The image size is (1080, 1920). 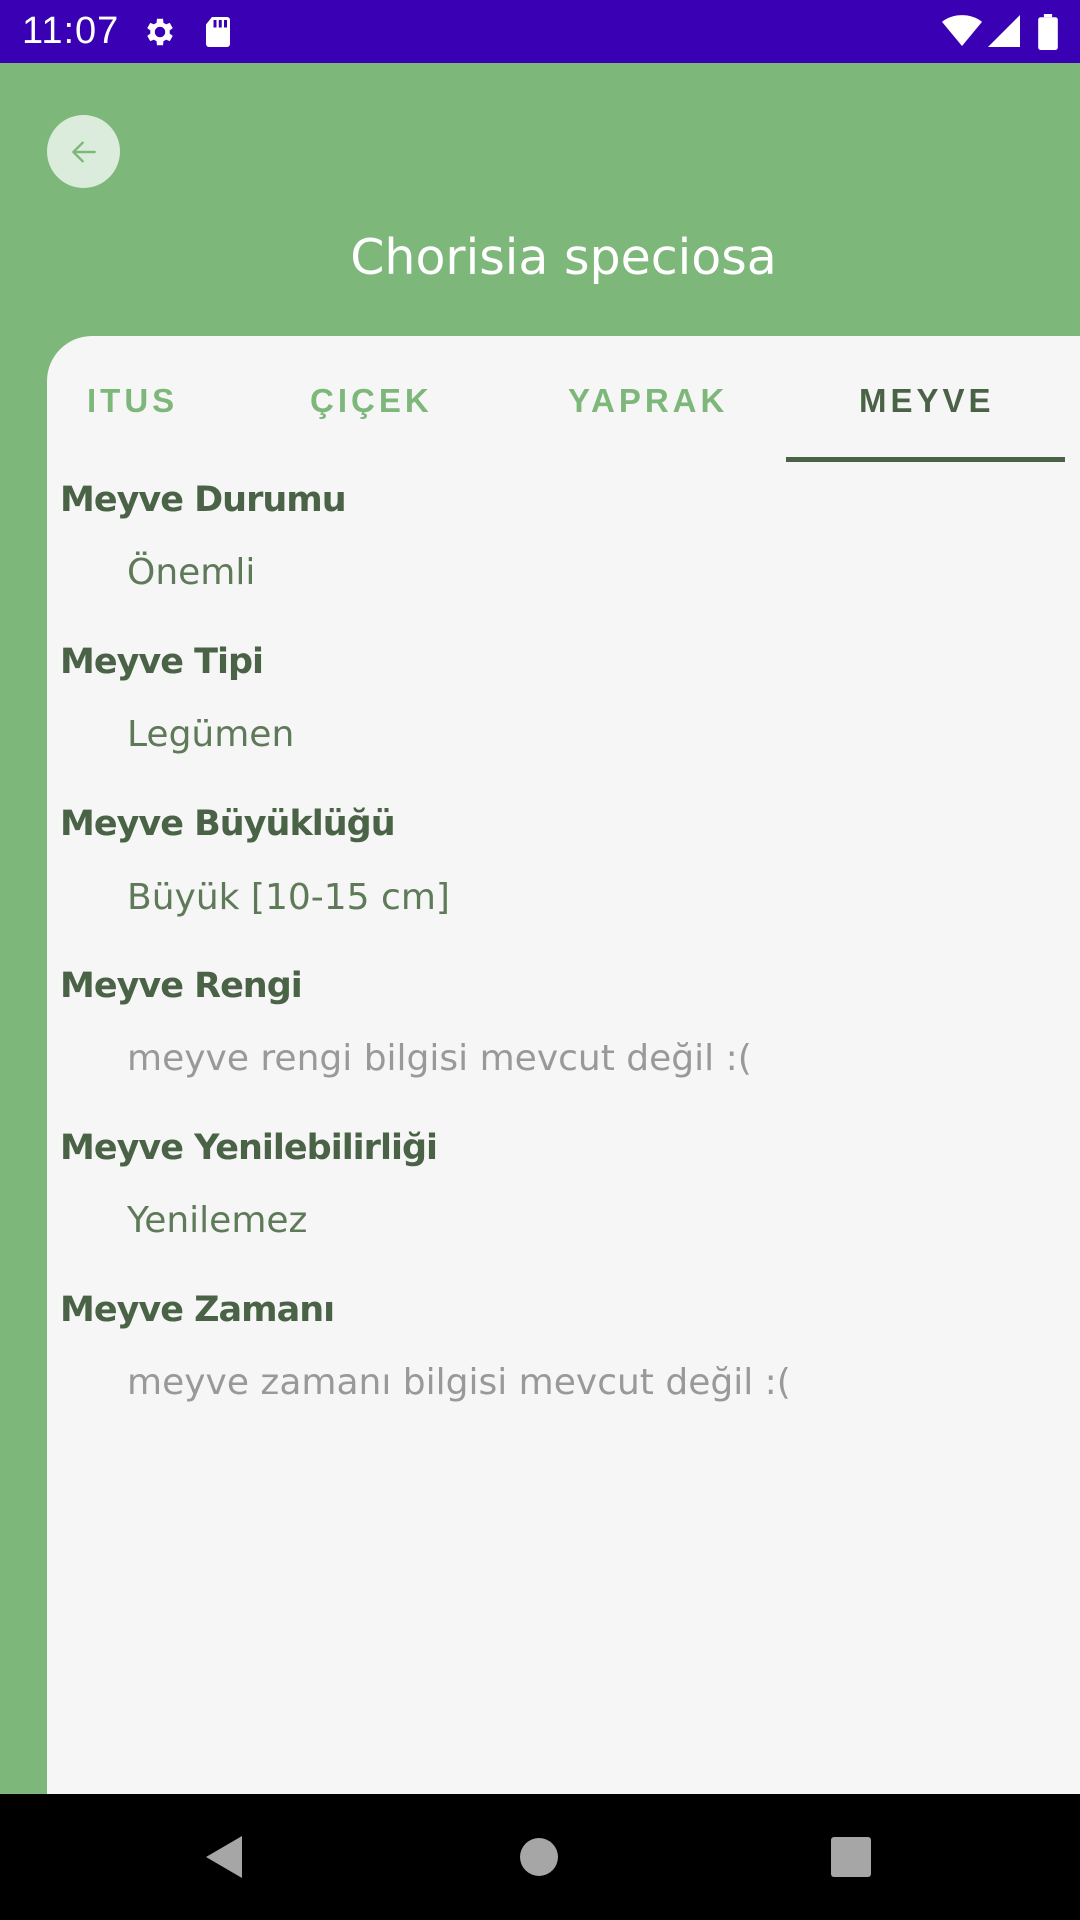 I want to click on field-label-meyve-zamani: Meyve Zamanı, so click(x=197, y=1310).